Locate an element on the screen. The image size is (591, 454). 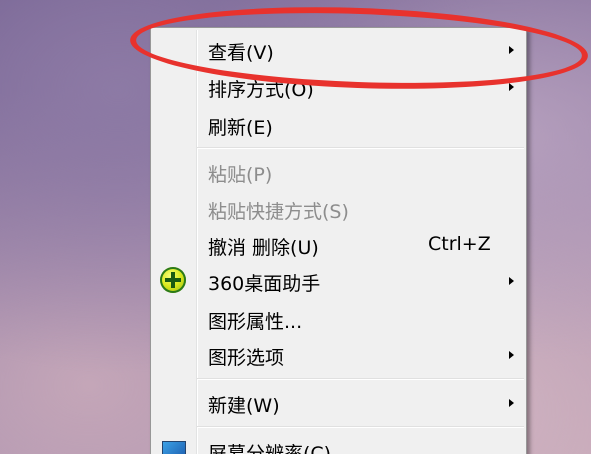
menu-item-refresh: 刷新(E) is located at coordinates (338, 125).